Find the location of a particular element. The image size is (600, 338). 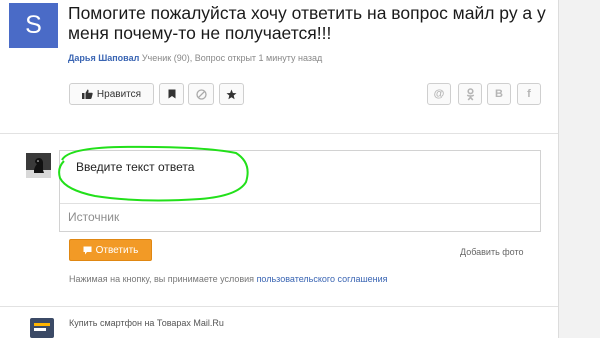

vk-icon: В is located at coordinates (499, 94).